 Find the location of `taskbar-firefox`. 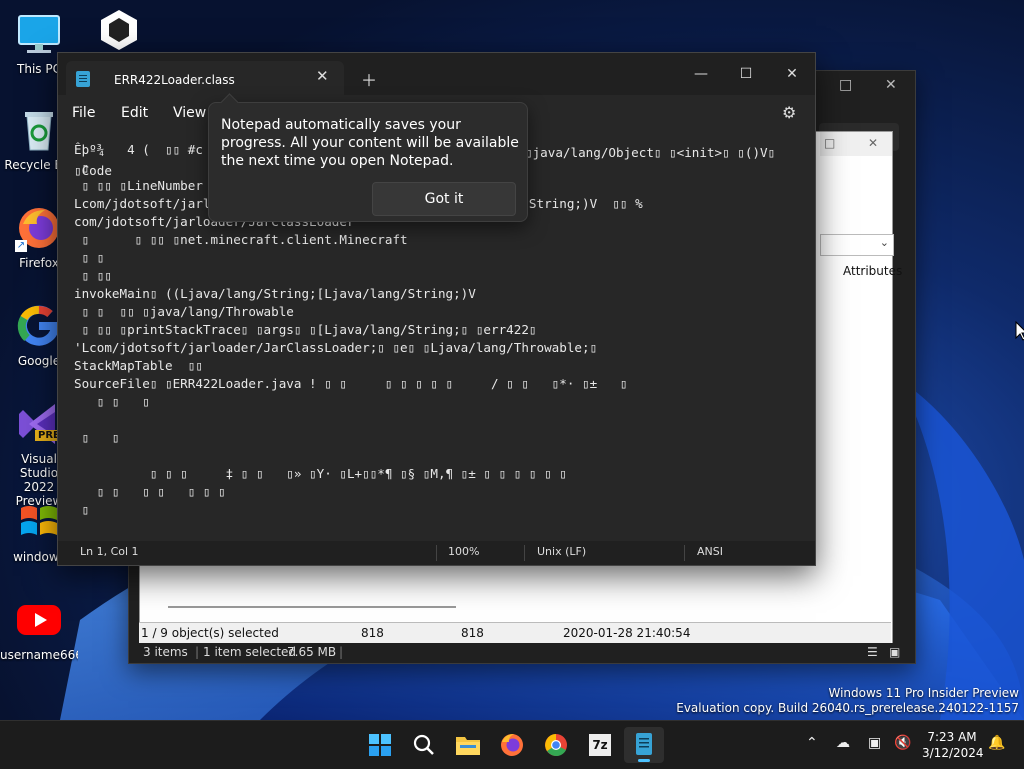

taskbar-firefox is located at coordinates (512, 745).